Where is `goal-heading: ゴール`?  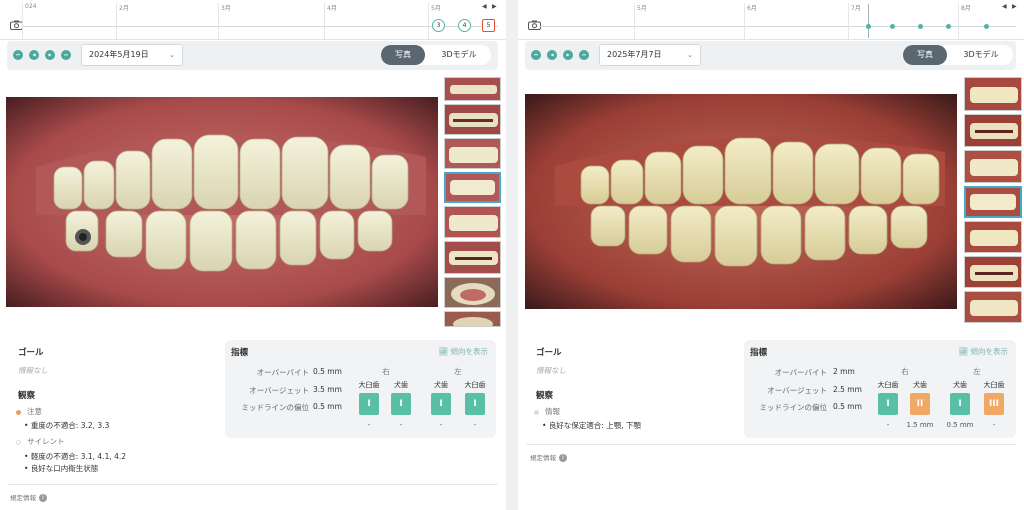
goal-heading: ゴール is located at coordinates (31, 353).